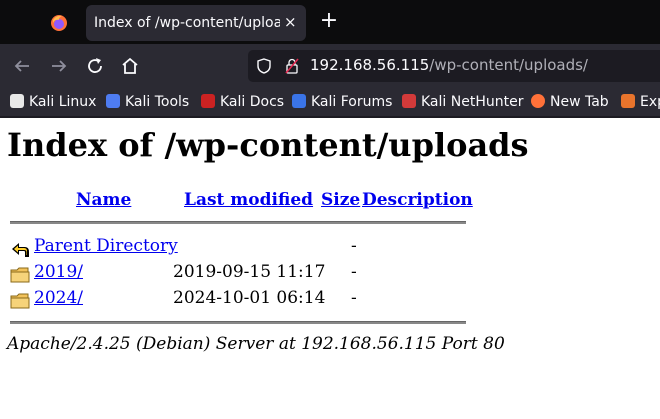 The width and height of the screenshot is (660, 419). What do you see at coordinates (130, 66) in the screenshot?
I see `home-icon` at bounding box center [130, 66].